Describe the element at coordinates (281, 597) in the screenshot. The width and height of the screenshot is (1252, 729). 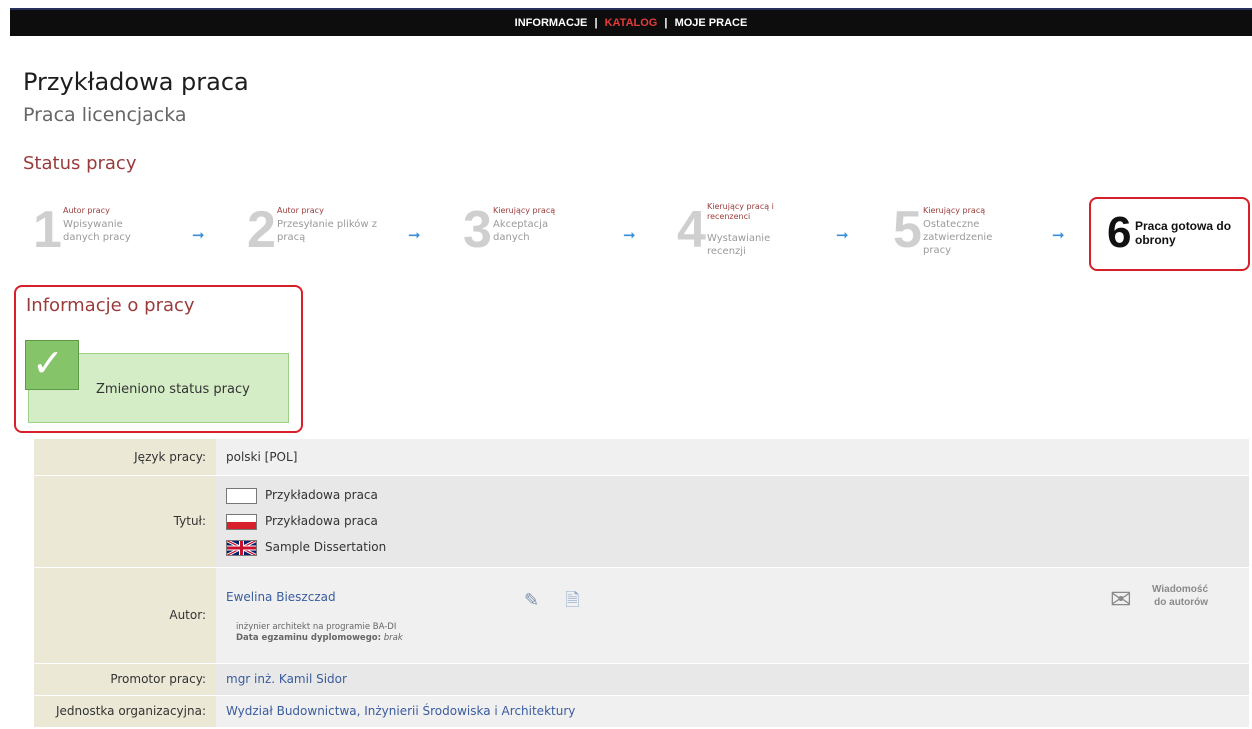
I see `author-link: Ewelina Bieszczad` at that location.